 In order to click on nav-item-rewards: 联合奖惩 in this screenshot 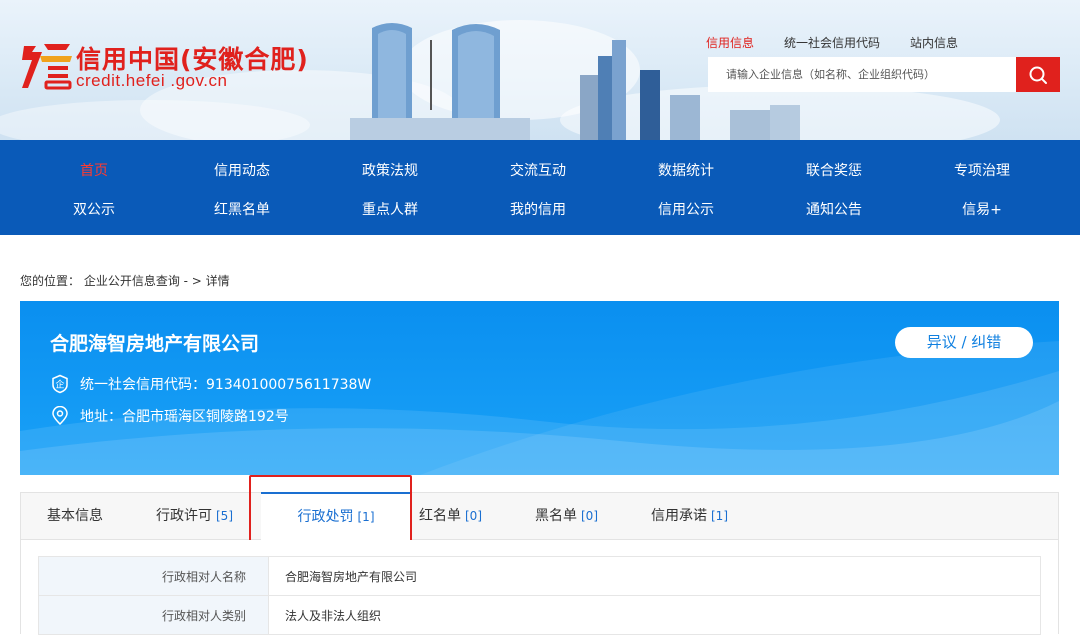, I will do `click(834, 170)`.